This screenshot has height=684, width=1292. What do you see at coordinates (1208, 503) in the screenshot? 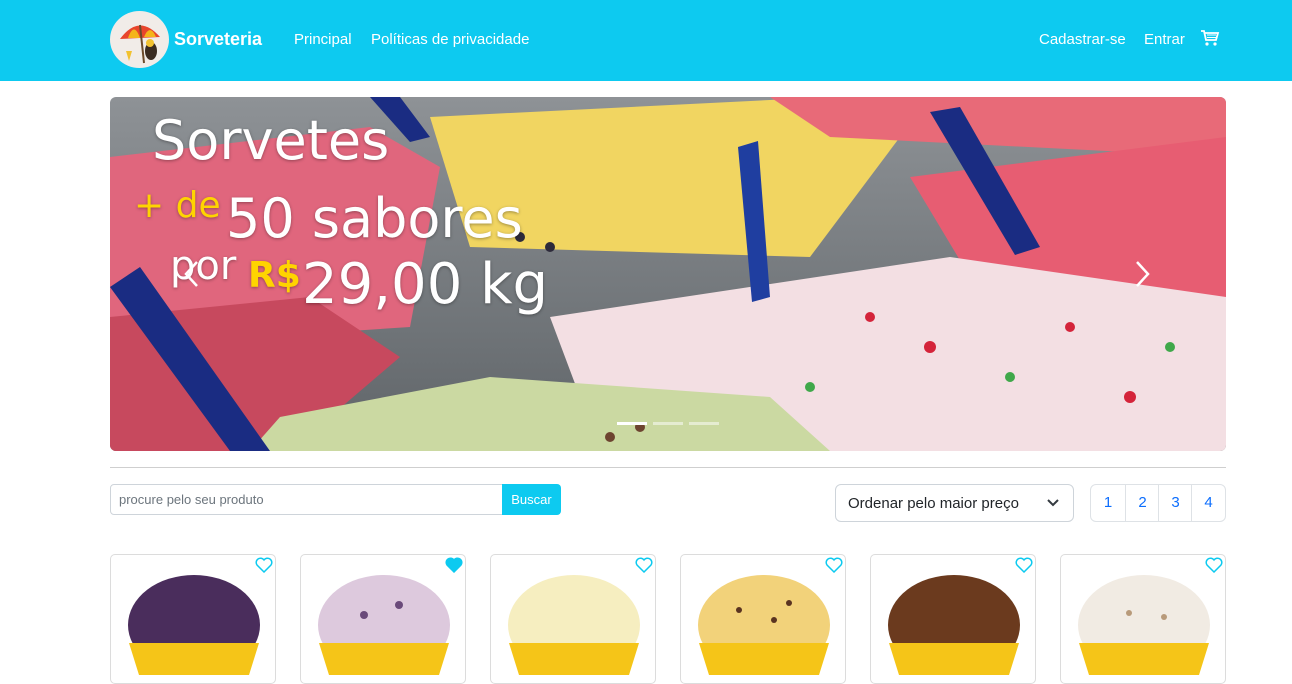
I see `page-link-4: 4` at bounding box center [1208, 503].